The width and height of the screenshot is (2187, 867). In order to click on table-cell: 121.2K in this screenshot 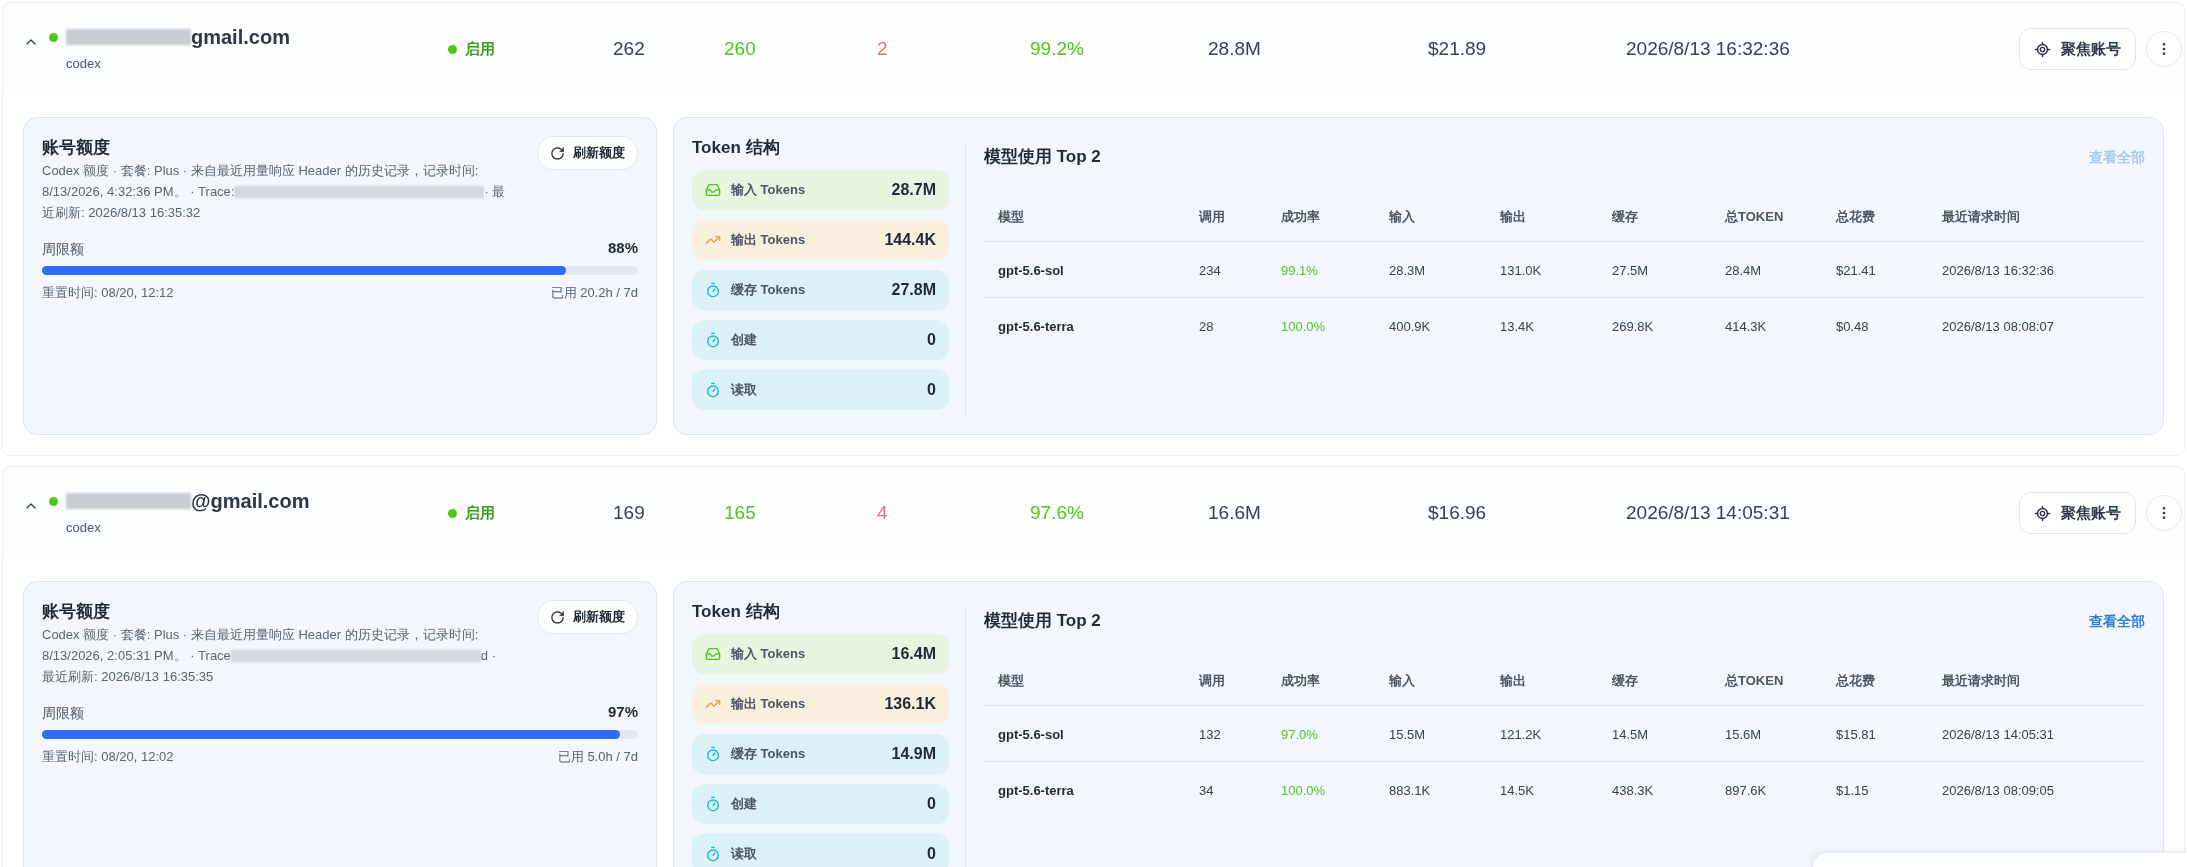, I will do `click(1521, 734)`.